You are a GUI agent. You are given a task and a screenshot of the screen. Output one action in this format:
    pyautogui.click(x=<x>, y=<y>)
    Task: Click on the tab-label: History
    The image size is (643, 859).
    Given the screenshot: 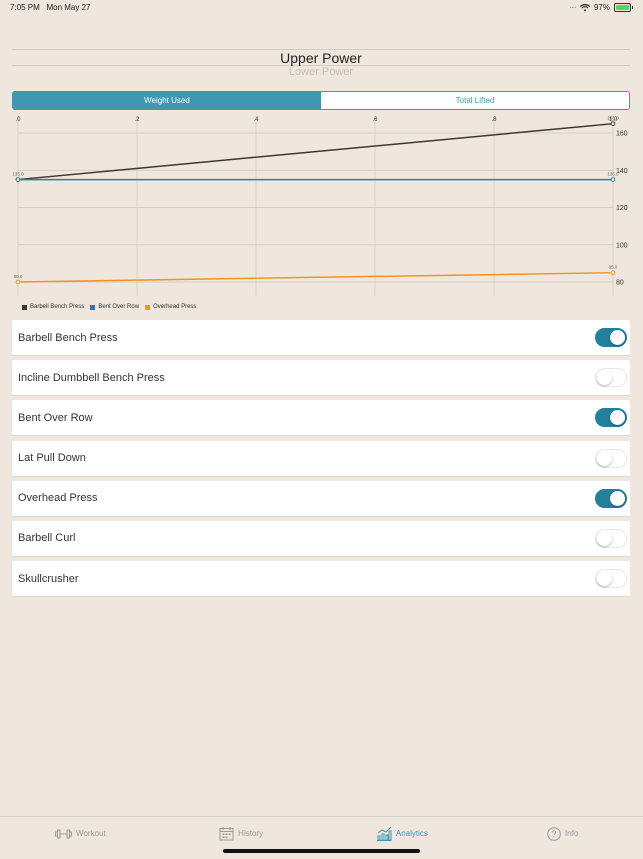 What is the action you would take?
    pyautogui.click(x=251, y=833)
    